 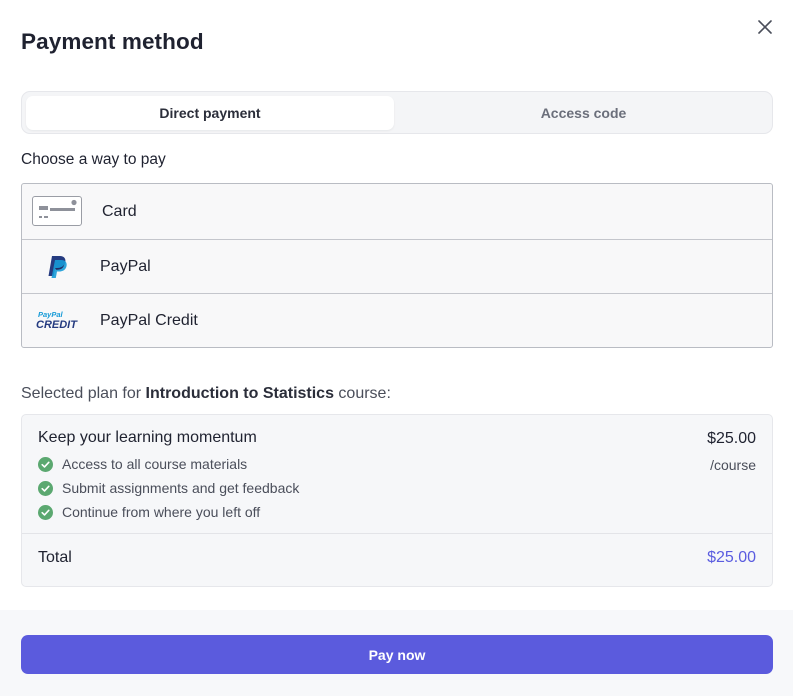 I want to click on plan-name: Keep your learning momentum, so click(x=147, y=437).